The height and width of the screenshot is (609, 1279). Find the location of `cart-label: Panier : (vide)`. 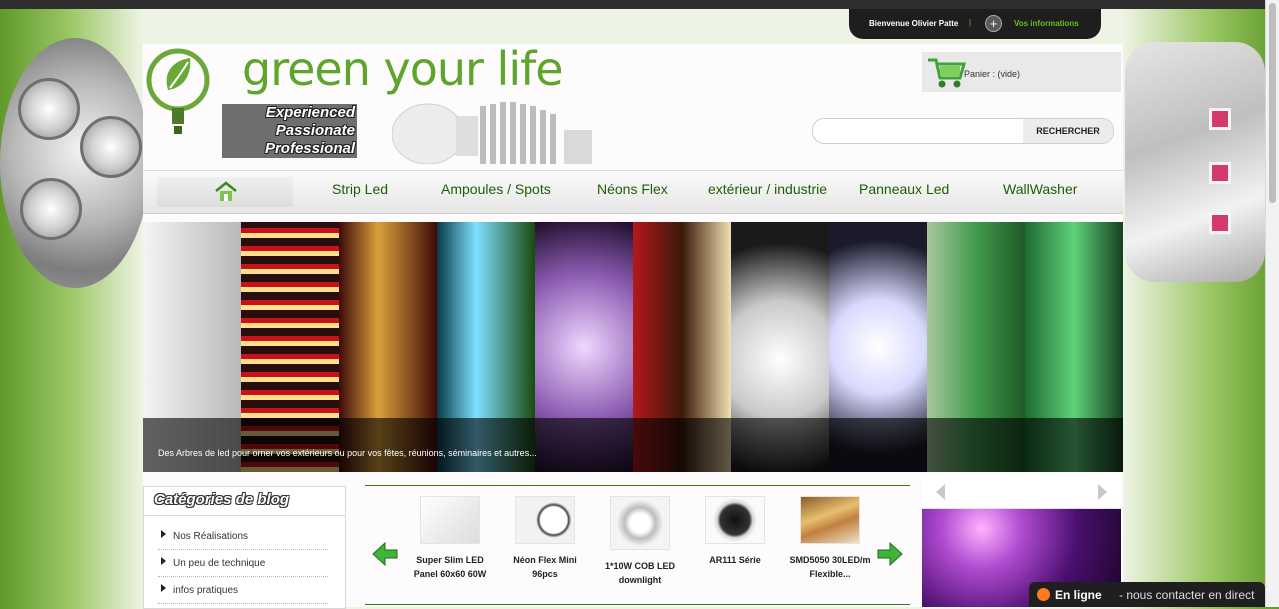

cart-label: Panier : (vide) is located at coordinates (992, 74).